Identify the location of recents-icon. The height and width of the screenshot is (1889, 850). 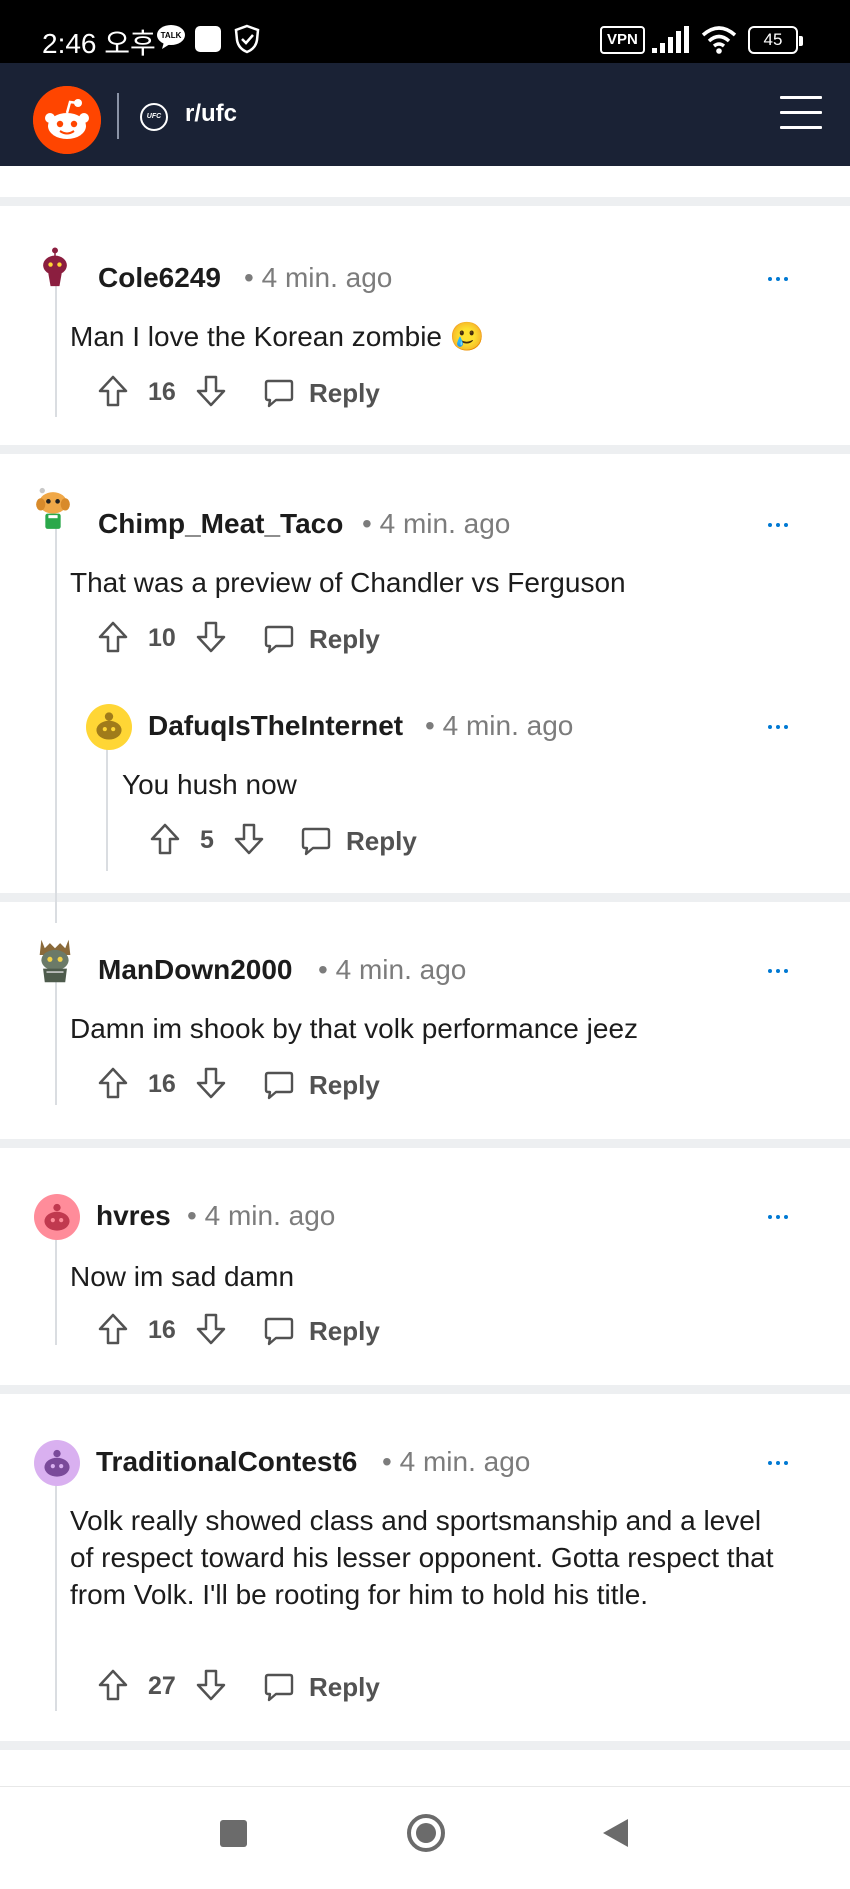
(233, 1833).